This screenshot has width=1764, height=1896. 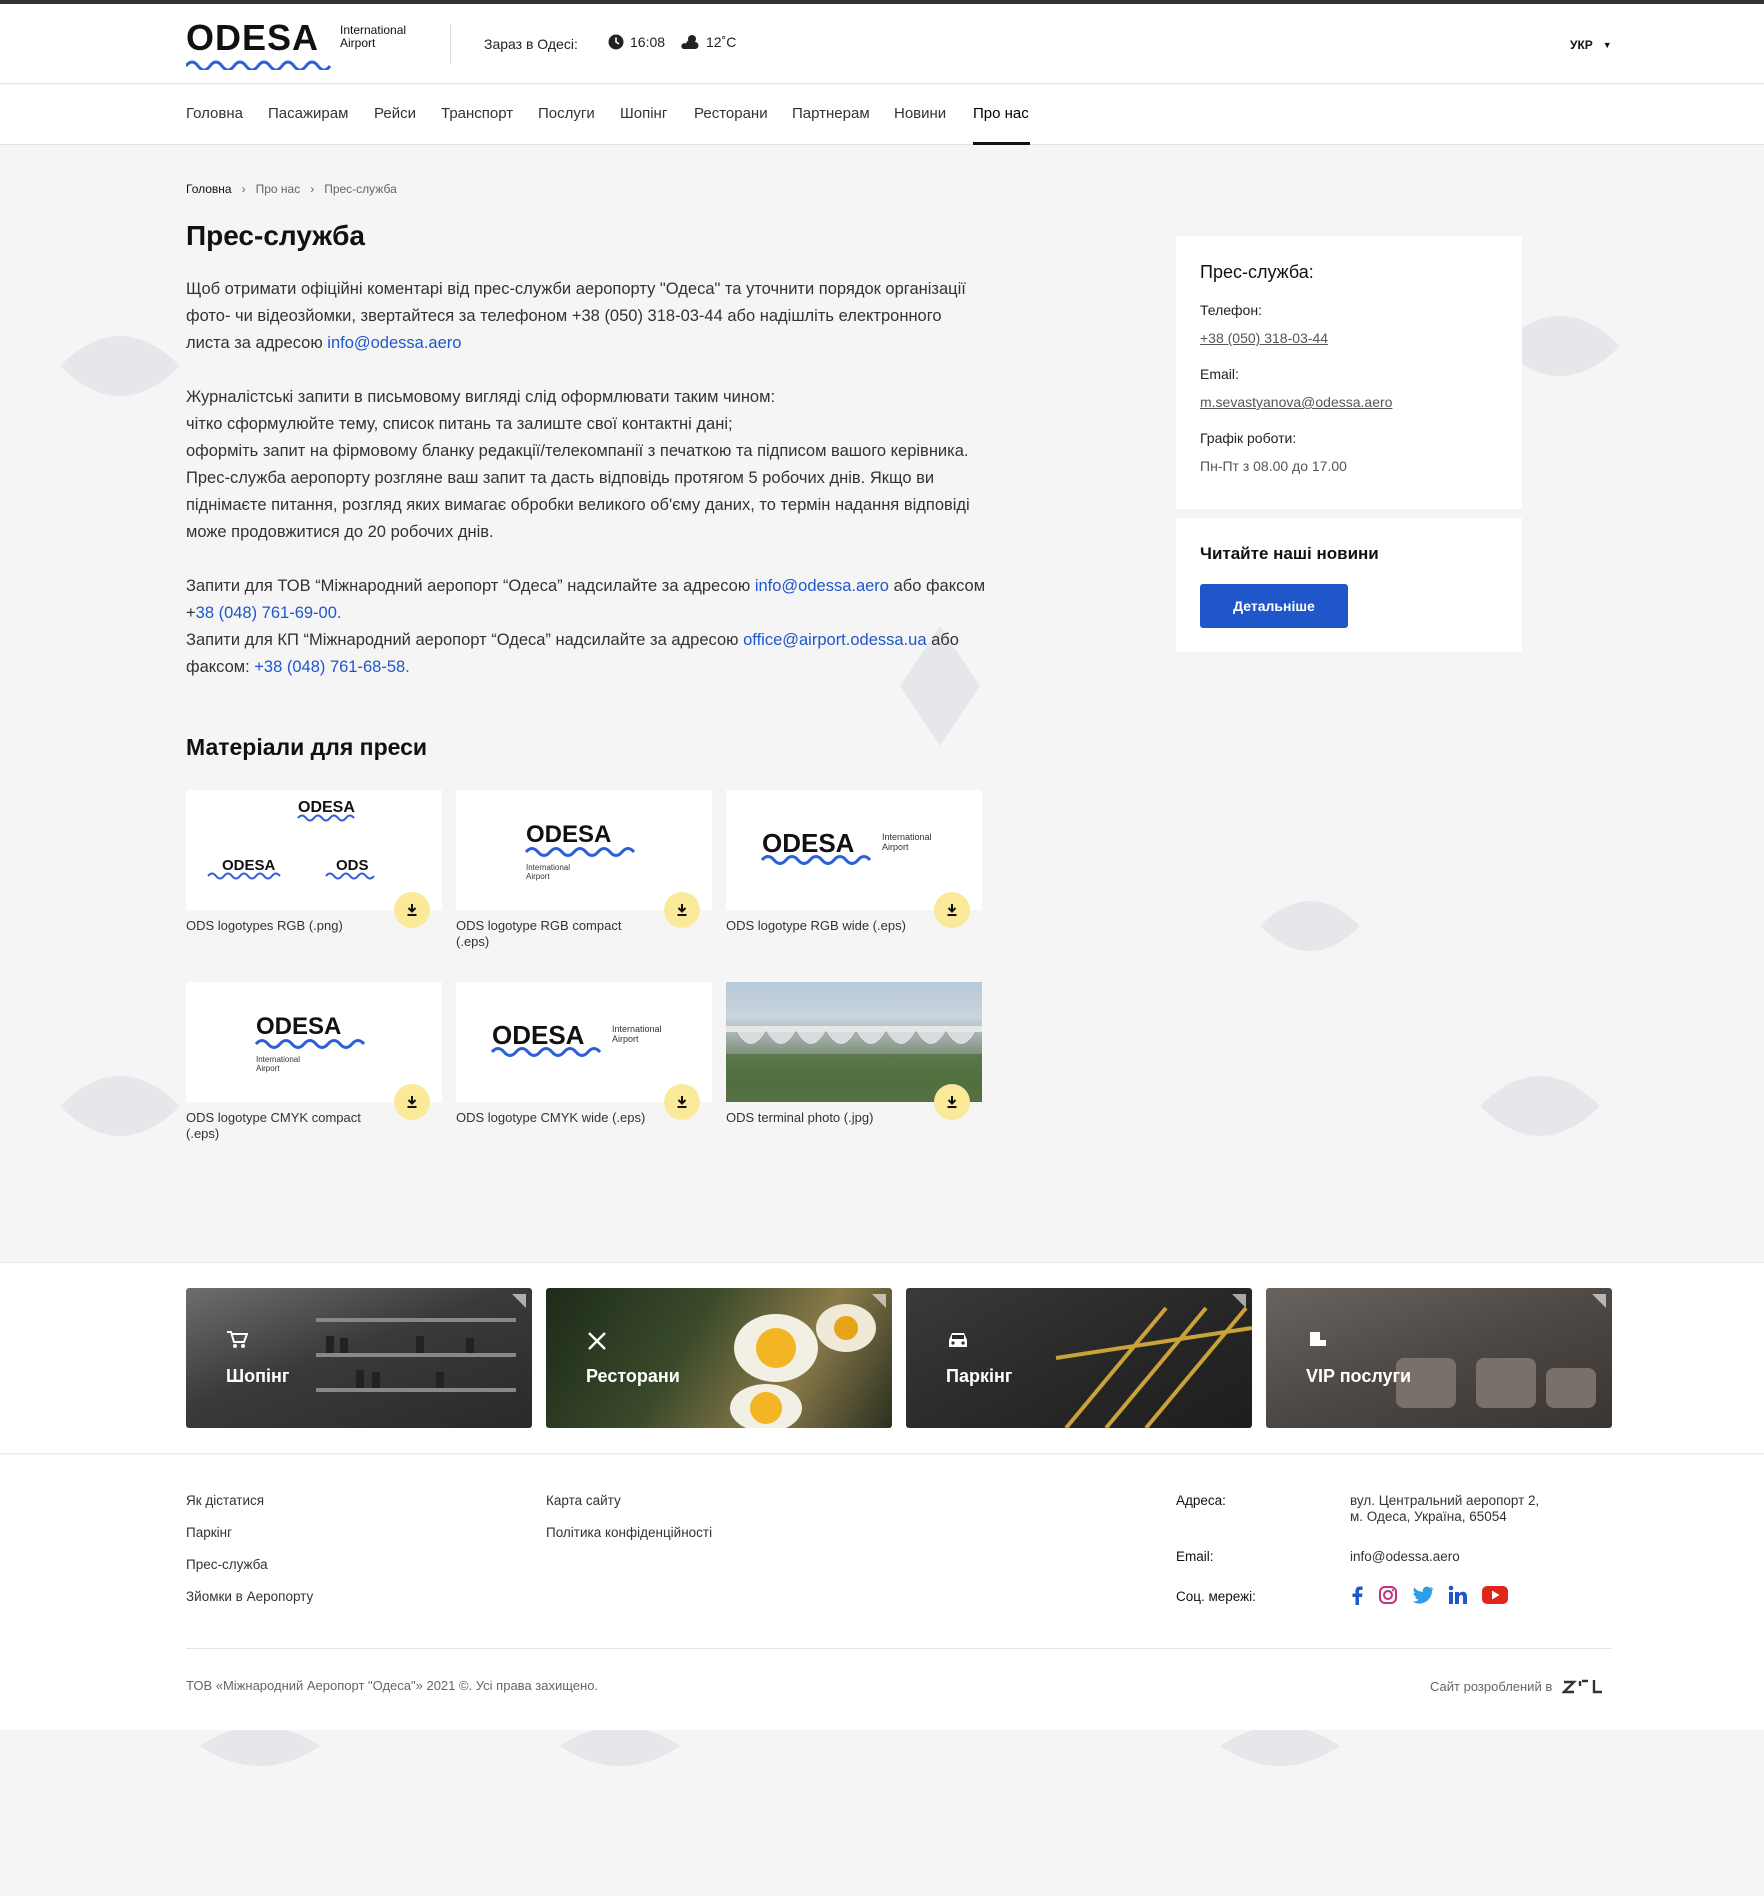 What do you see at coordinates (539, 933) in the screenshot?
I see `material-label: ODS logotype RGB compact (.eps)` at bounding box center [539, 933].